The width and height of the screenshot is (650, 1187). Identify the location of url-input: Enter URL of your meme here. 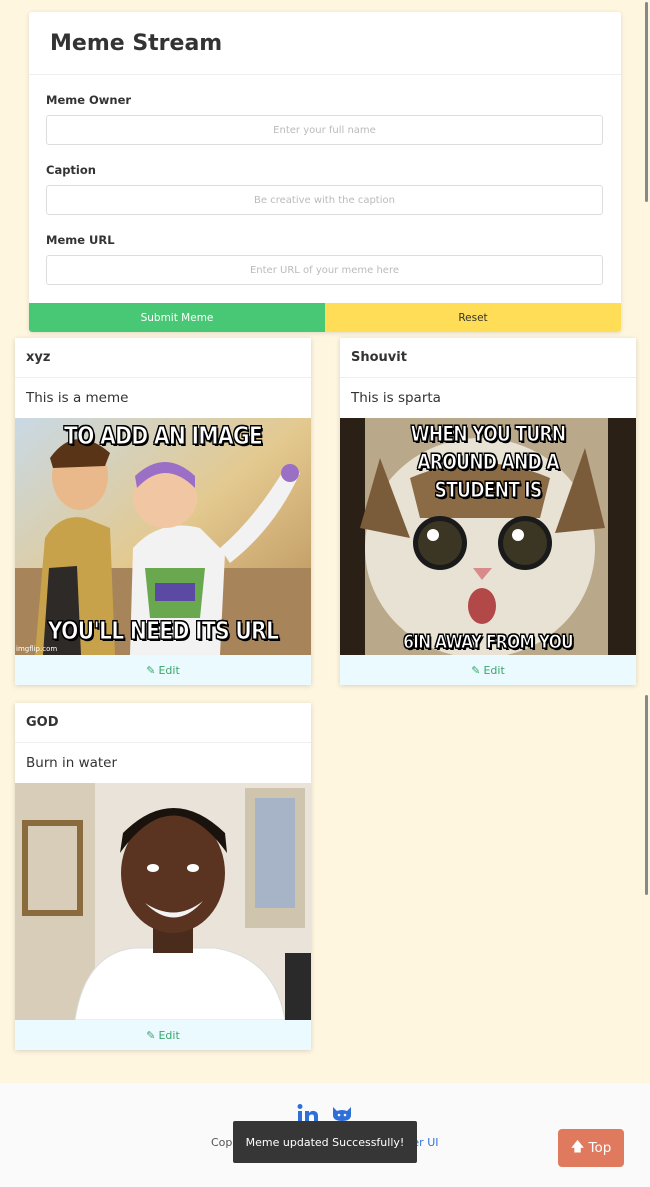
(324, 270).